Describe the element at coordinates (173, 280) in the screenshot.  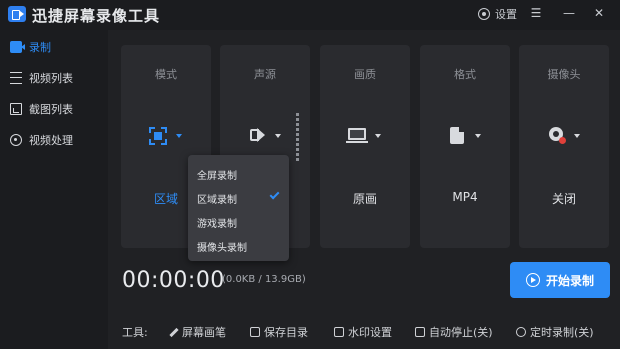
I see `record-timer: 00:00:00` at that location.